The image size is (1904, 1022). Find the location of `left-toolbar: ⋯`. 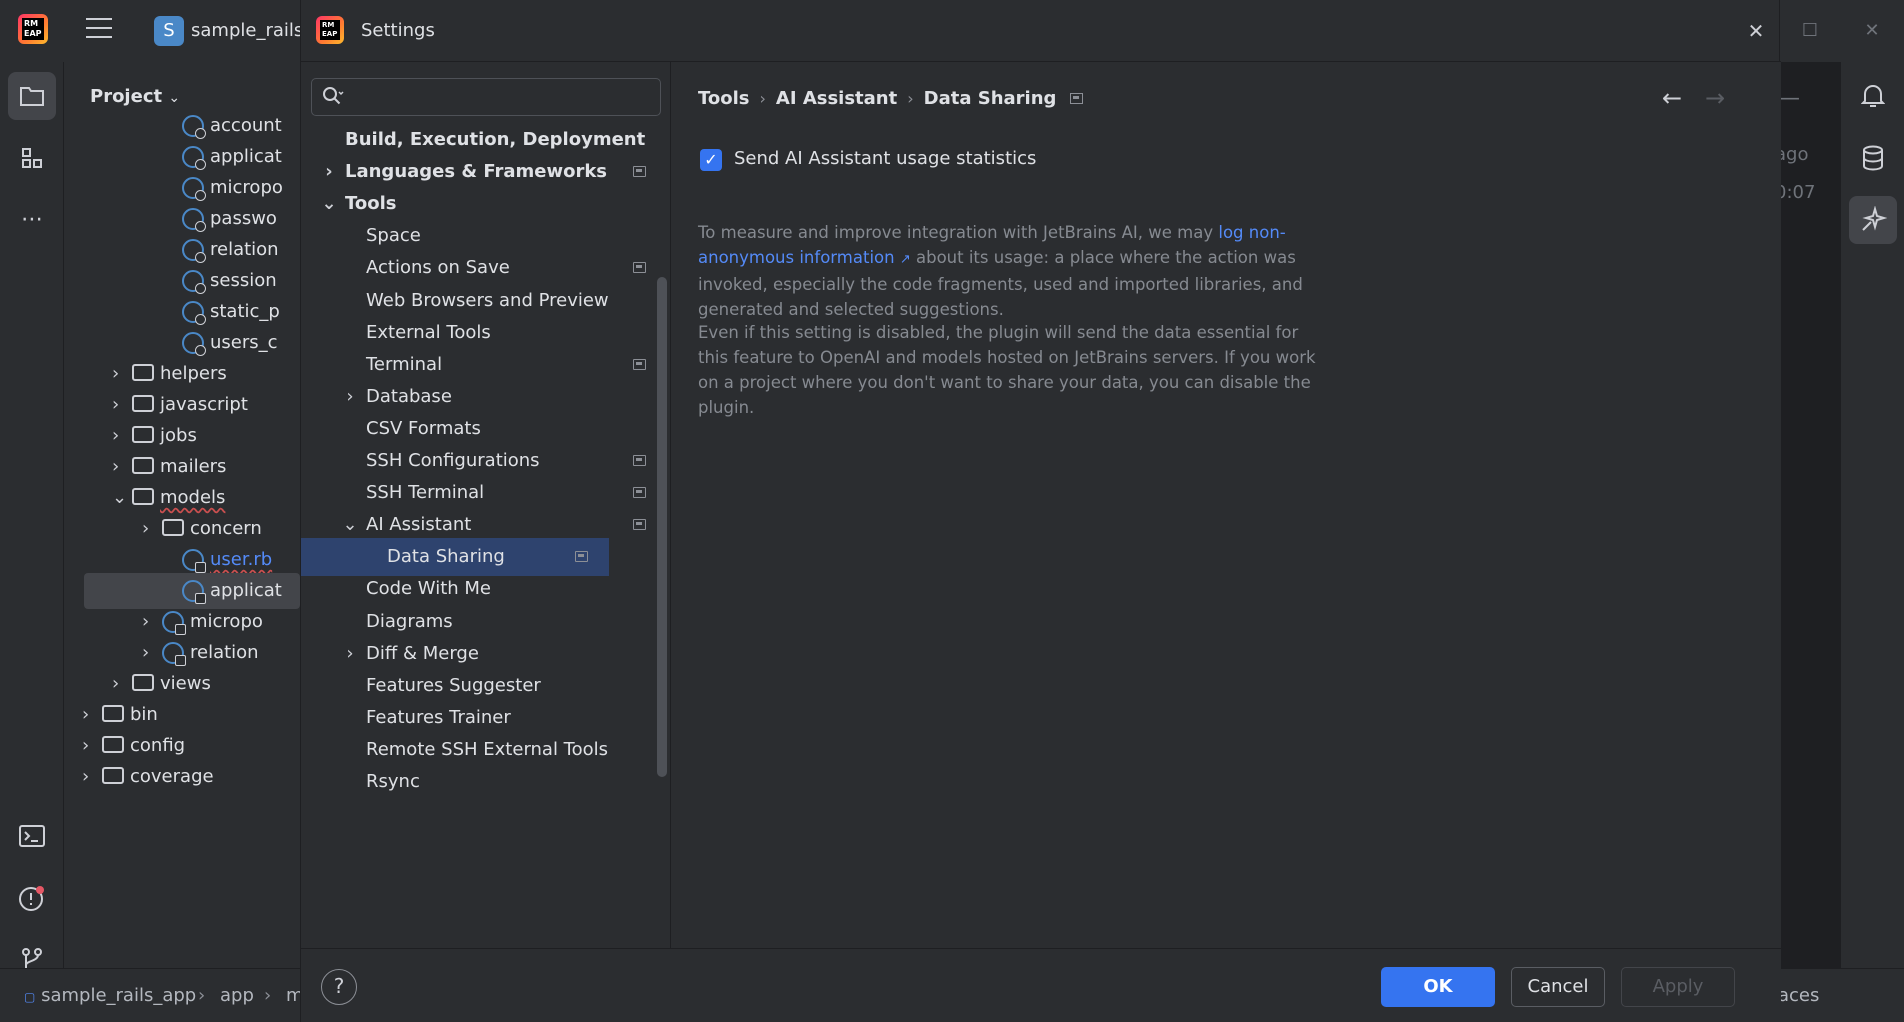

left-toolbar: ⋯ is located at coordinates (32, 516).